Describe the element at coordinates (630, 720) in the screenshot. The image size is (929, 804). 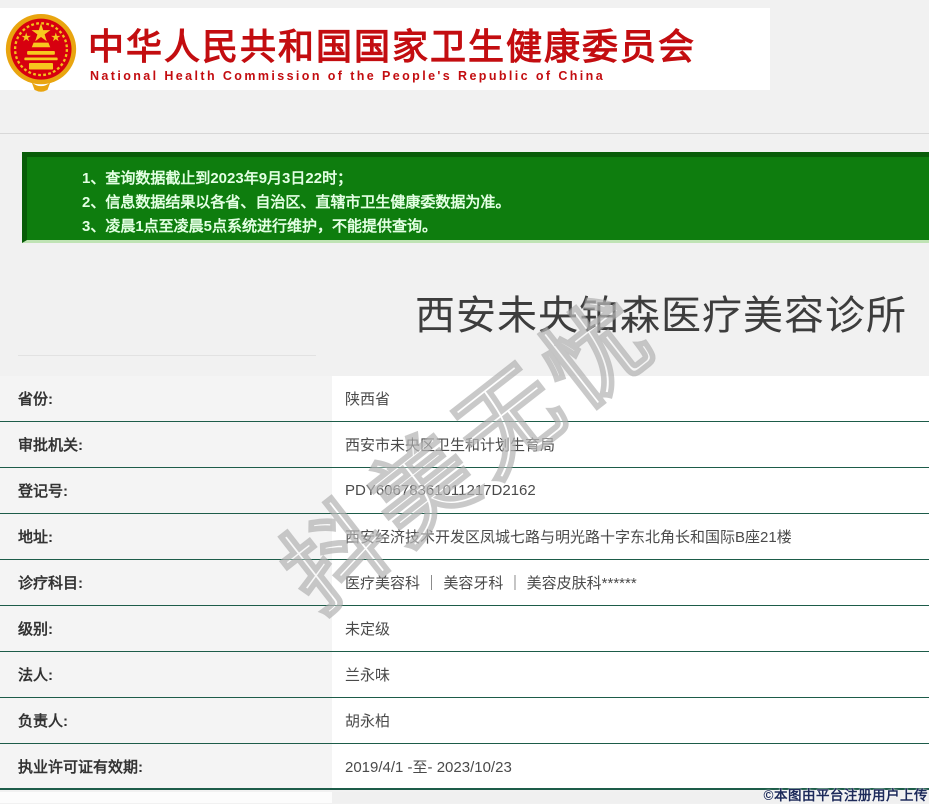
I see `row-value: 胡永柏` at that location.